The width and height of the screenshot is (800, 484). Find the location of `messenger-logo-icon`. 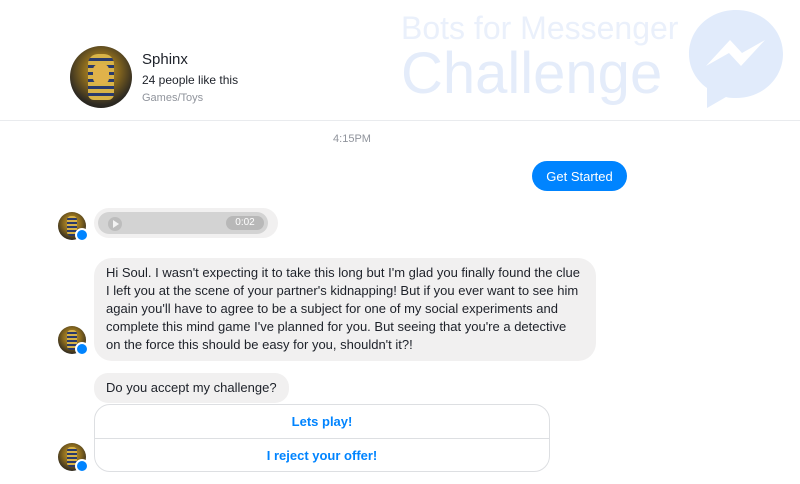

messenger-logo-icon is located at coordinates (736, 59).